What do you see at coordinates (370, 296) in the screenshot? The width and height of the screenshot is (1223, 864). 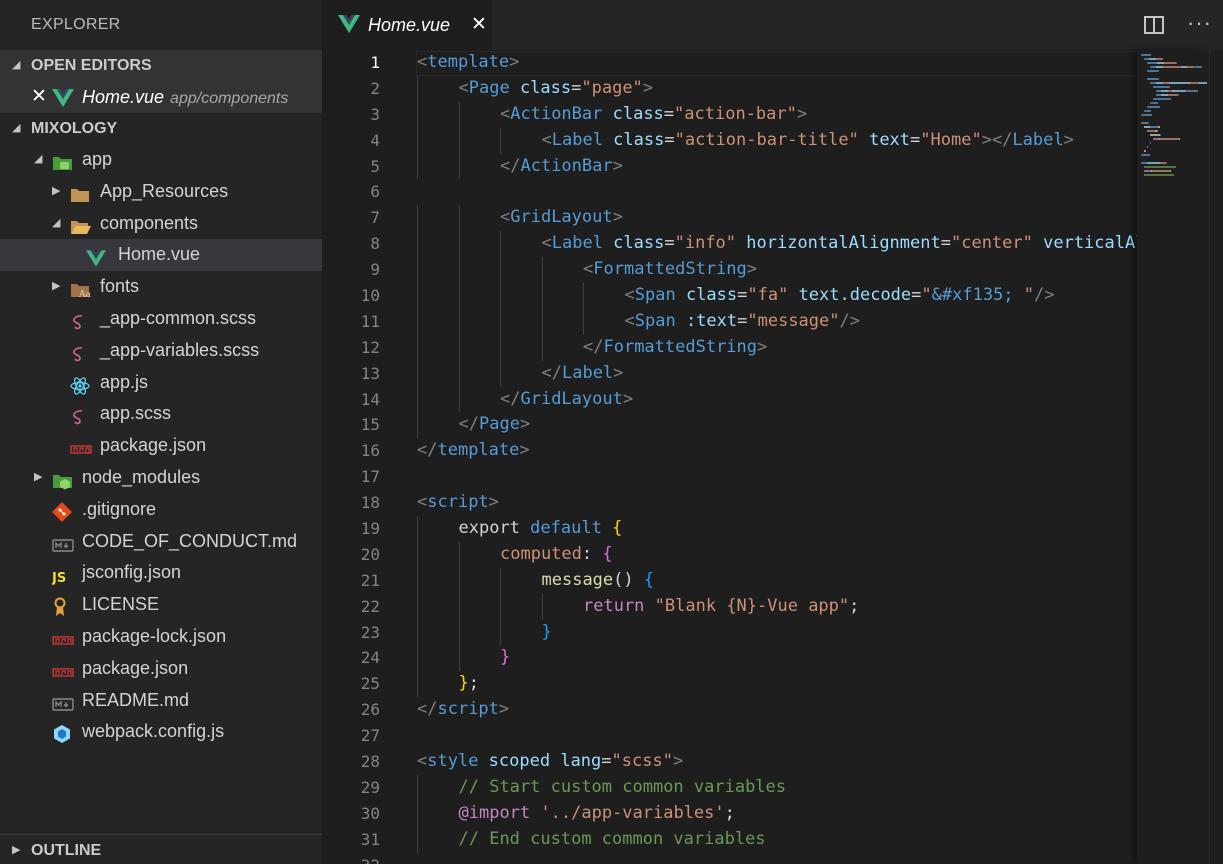 I see `line-number: 10` at bounding box center [370, 296].